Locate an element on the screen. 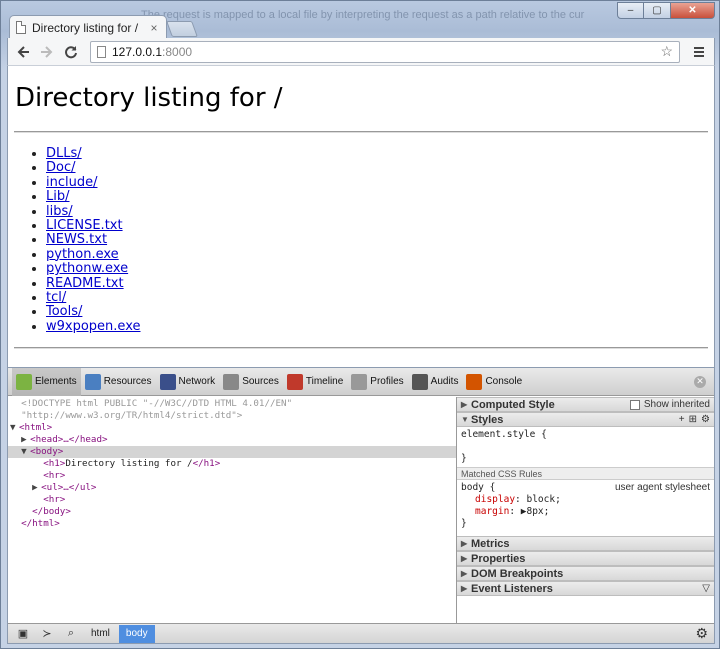  directory-entry-link: python.exe is located at coordinates (82, 254).